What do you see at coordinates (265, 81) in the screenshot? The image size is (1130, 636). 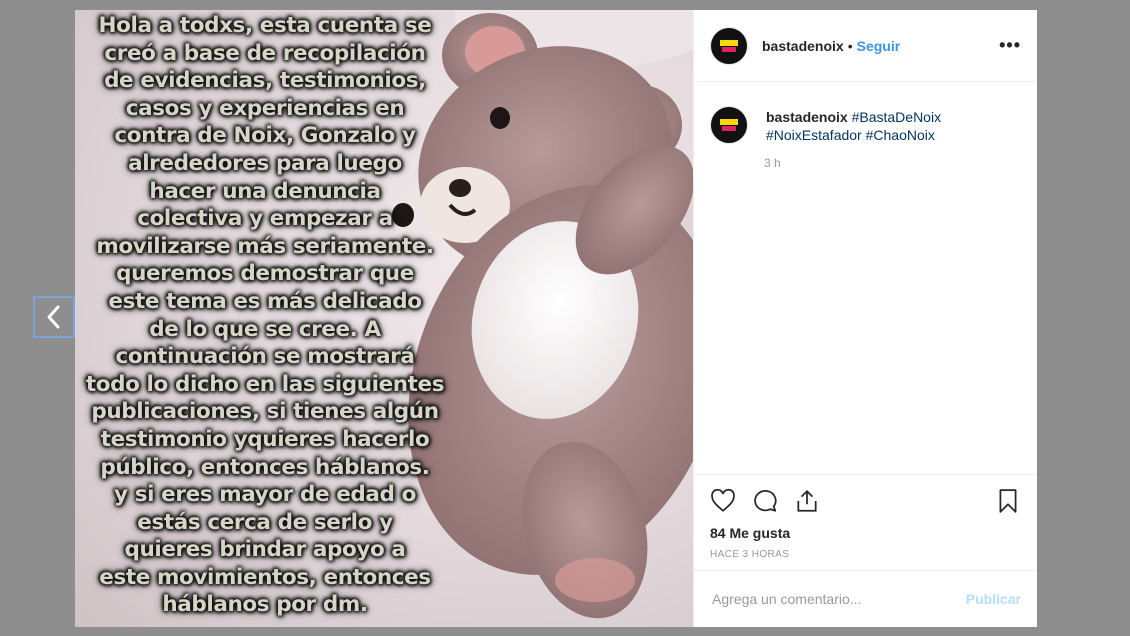 I see `image-text-line: de evidencias, testimonios,` at bounding box center [265, 81].